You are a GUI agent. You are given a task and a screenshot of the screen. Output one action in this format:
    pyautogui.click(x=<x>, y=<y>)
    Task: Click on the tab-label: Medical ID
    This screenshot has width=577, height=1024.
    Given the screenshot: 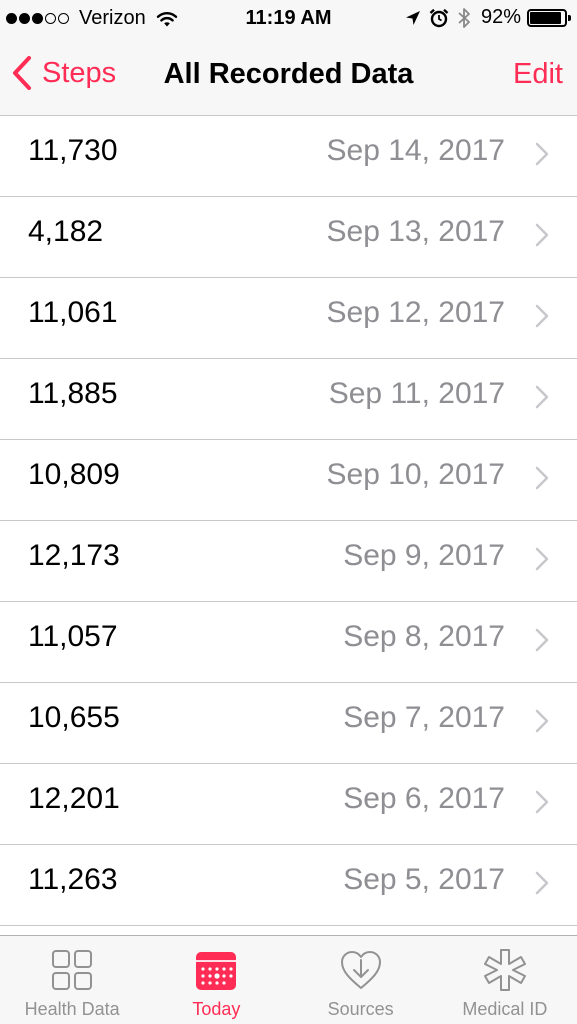 What is the action you would take?
    pyautogui.click(x=505, y=1009)
    